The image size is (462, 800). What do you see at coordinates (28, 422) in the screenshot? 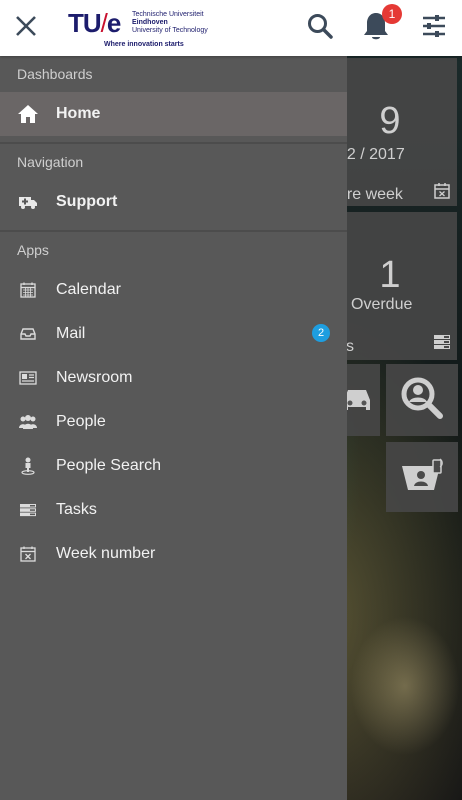
I see `people-icon` at bounding box center [28, 422].